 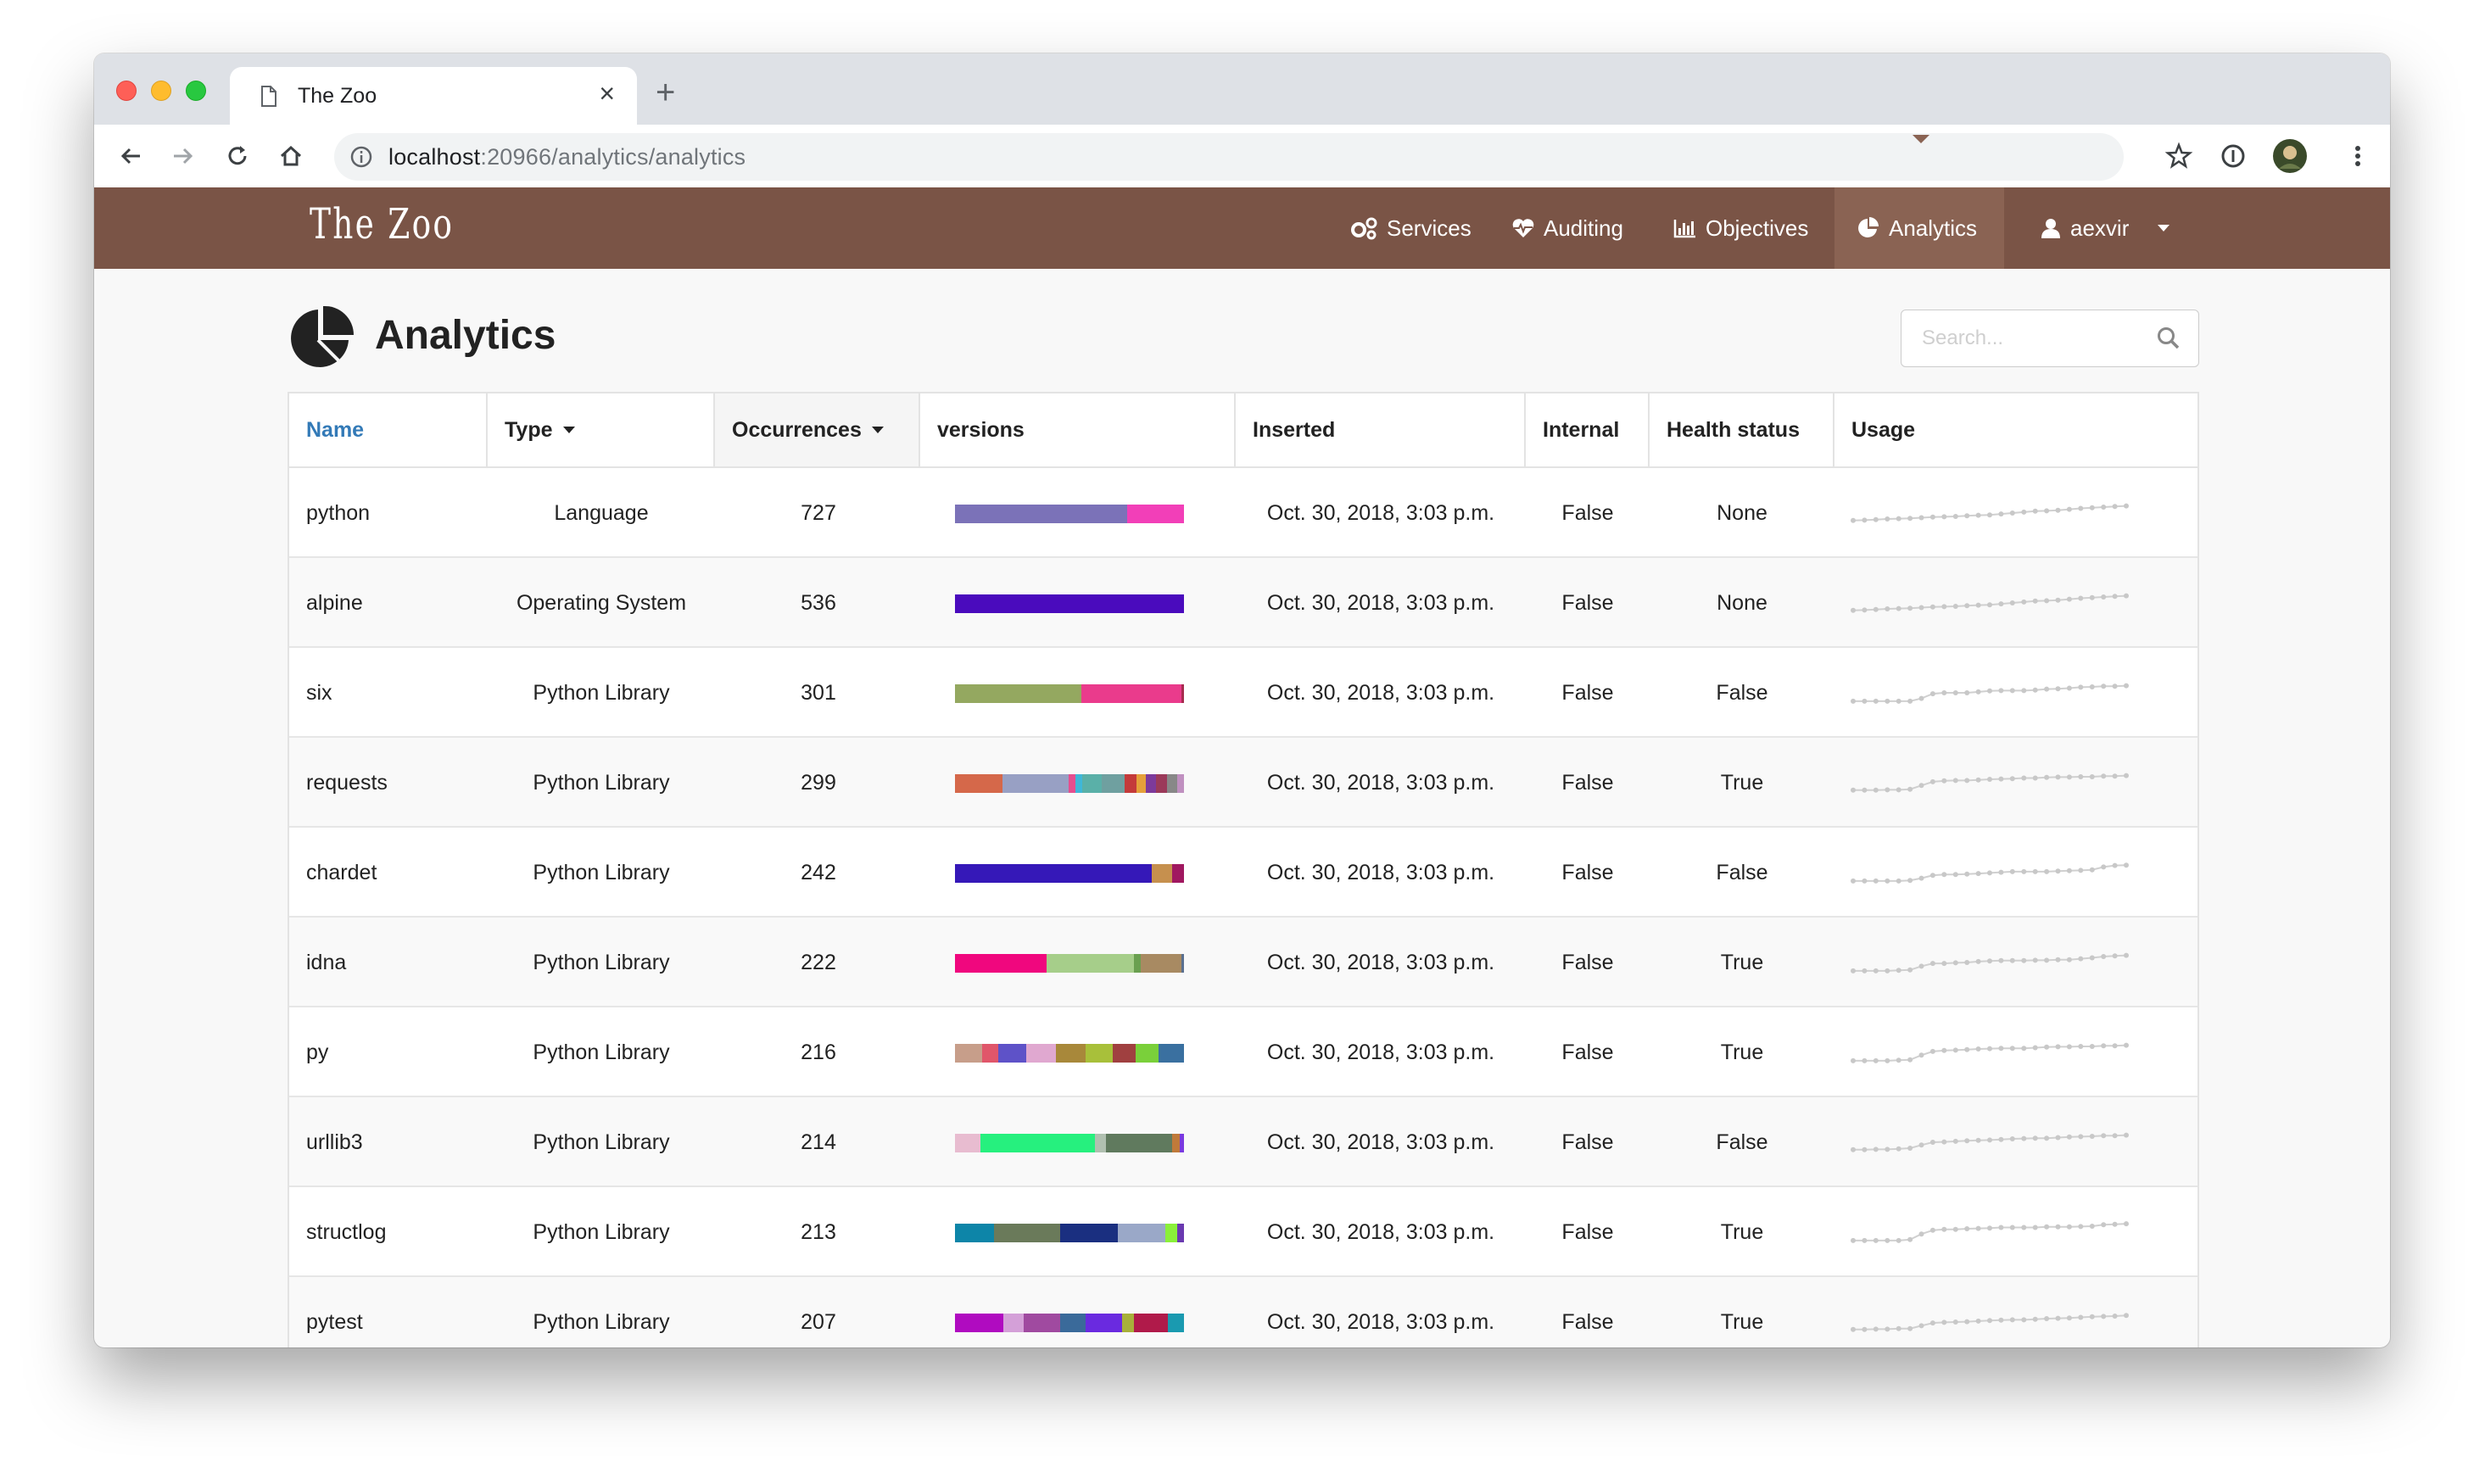 What do you see at coordinates (601, 429) in the screenshot?
I see `column-header-type: Type` at bounding box center [601, 429].